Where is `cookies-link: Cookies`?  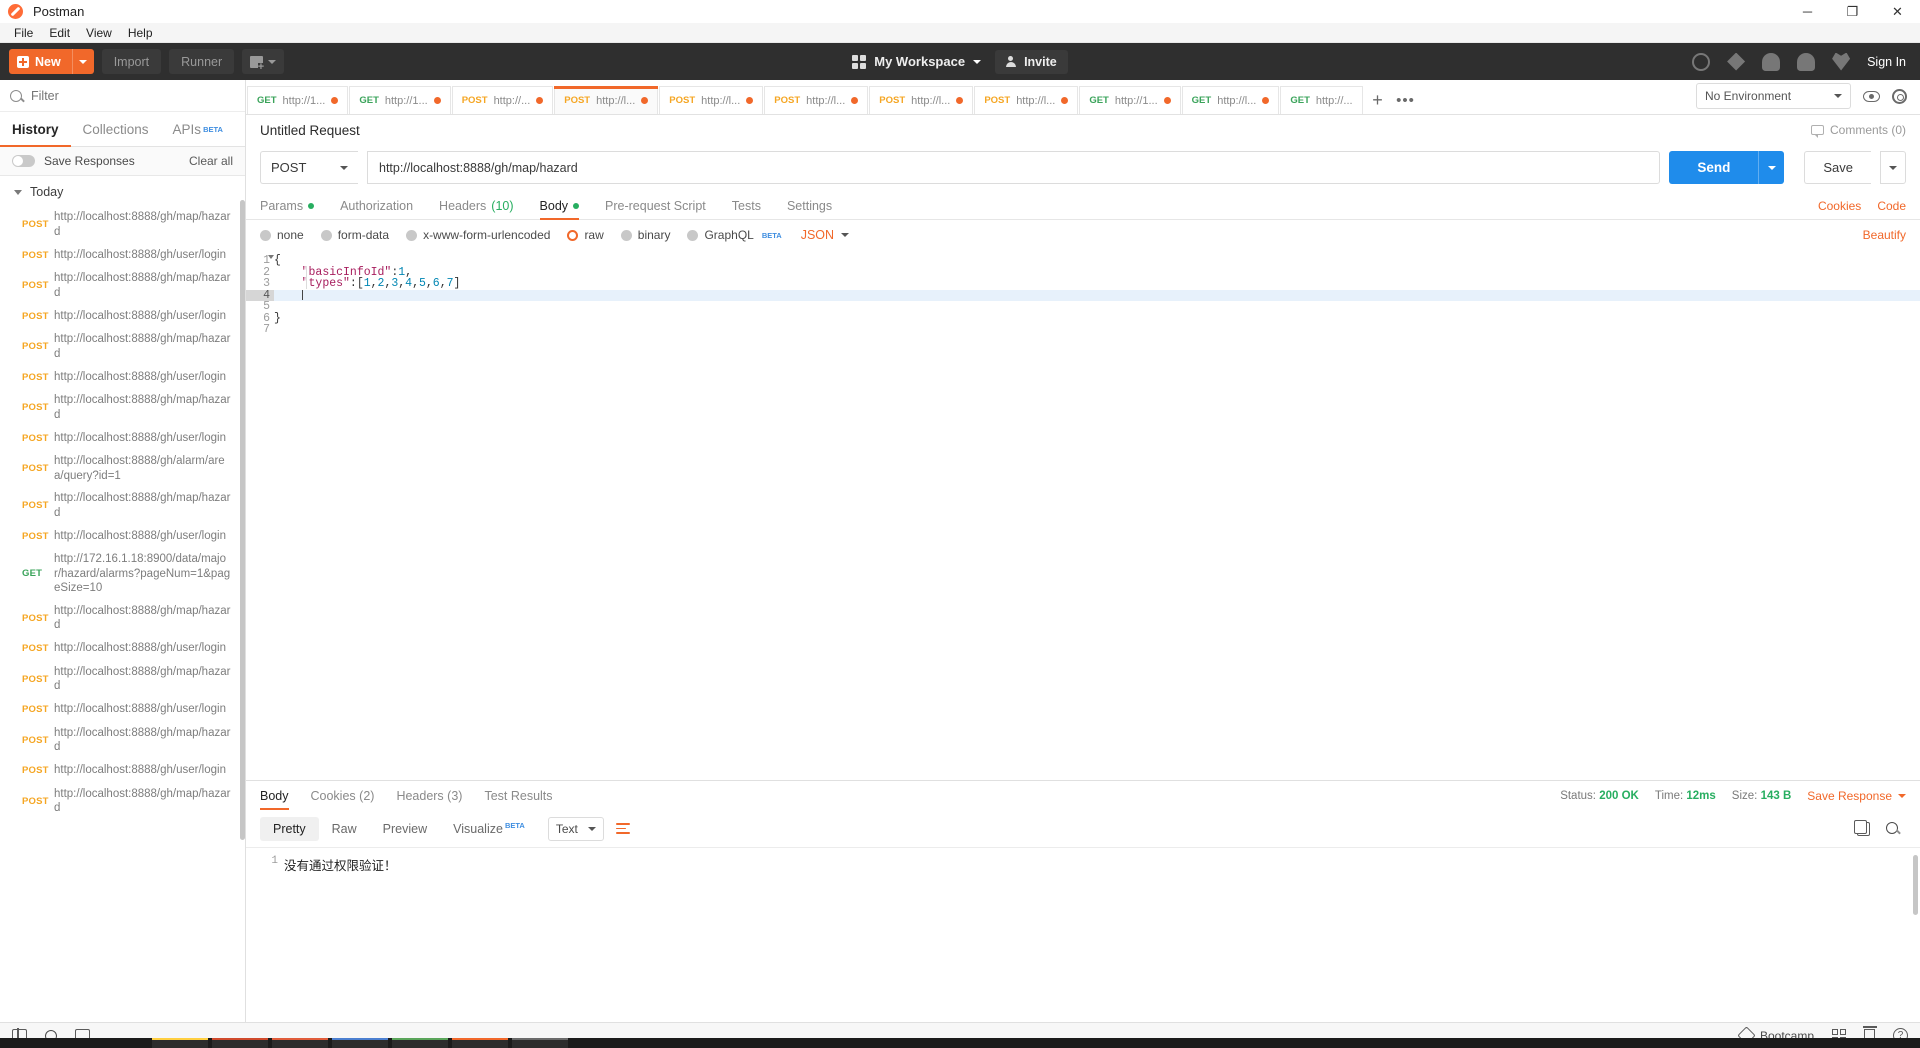 cookies-link: Cookies is located at coordinates (1839, 206).